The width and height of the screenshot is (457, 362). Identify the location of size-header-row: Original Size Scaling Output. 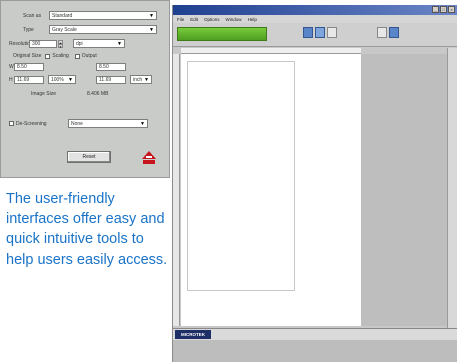
(55, 56).